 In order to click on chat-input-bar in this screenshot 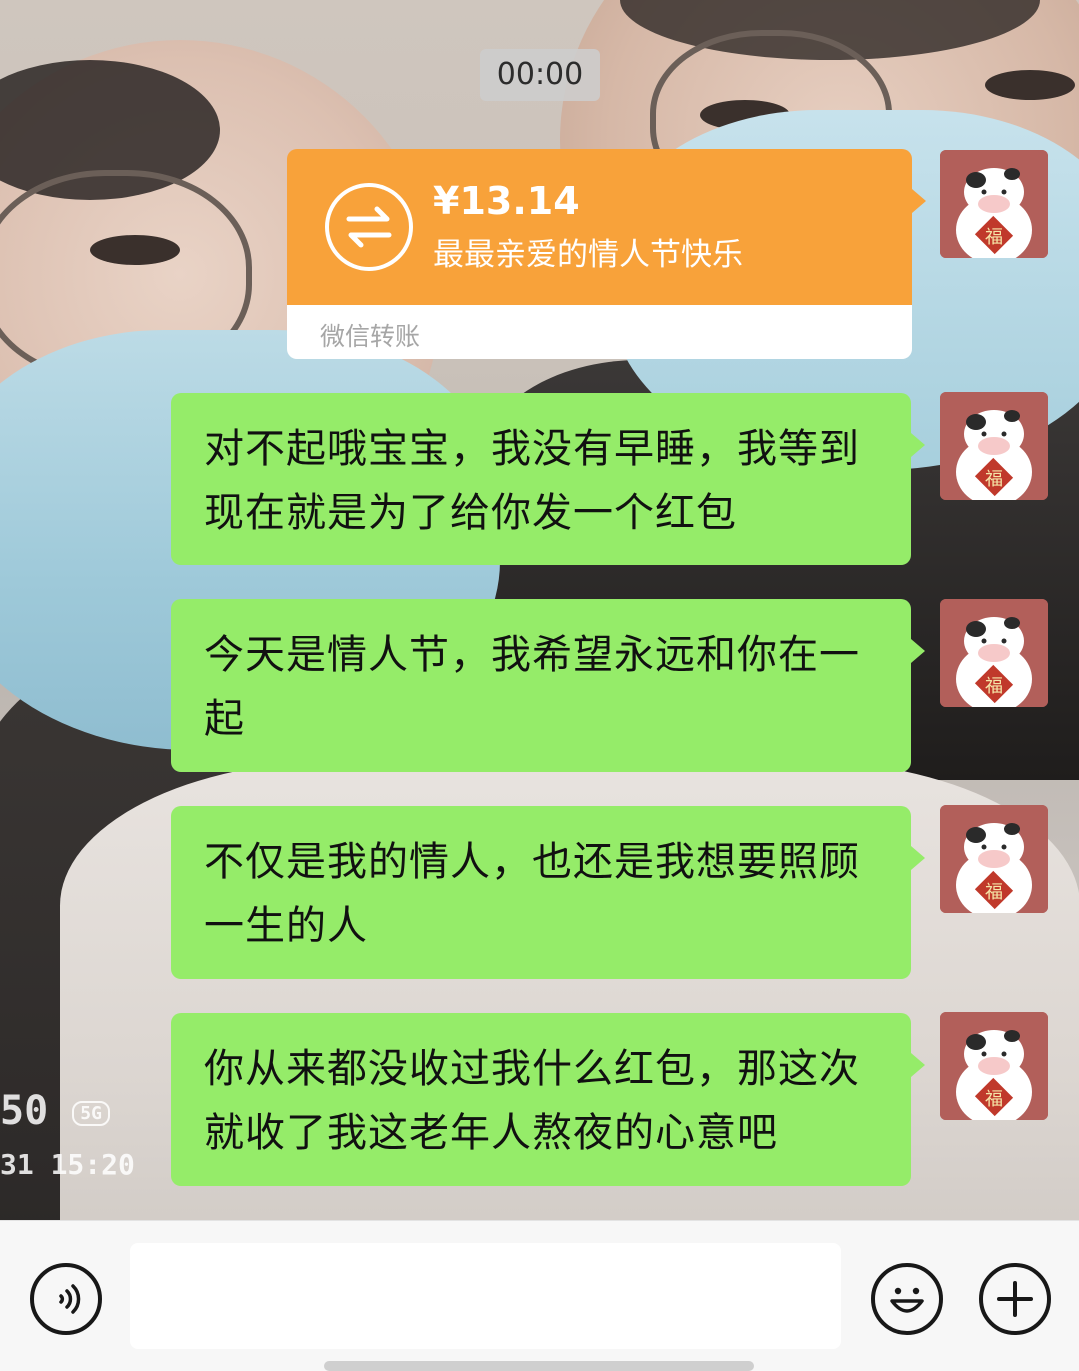, I will do `click(539, 1295)`.